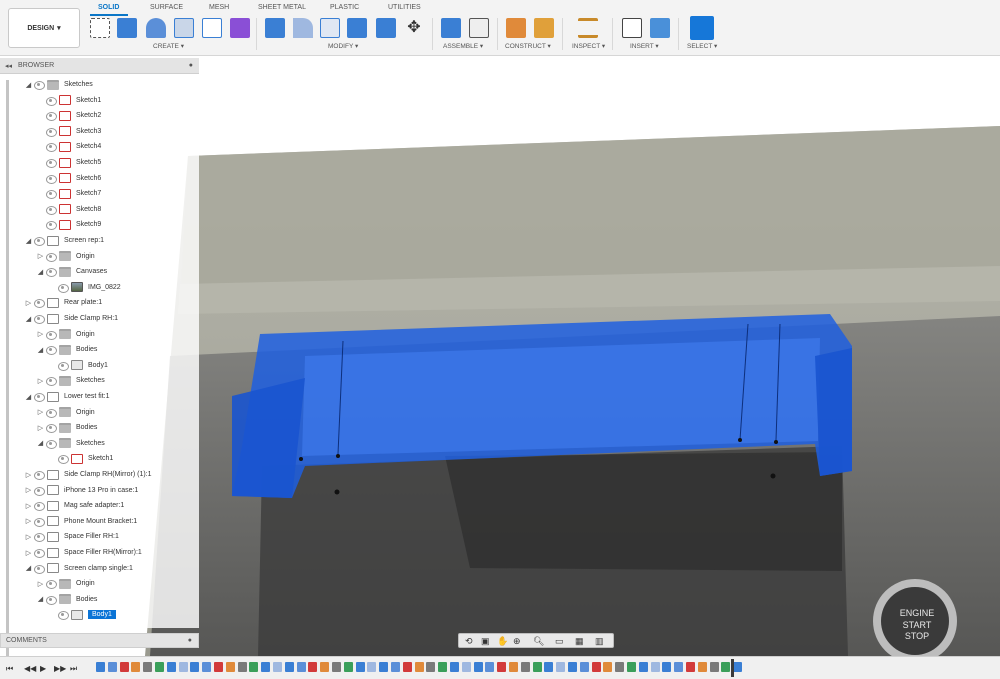 The height and width of the screenshot is (679, 1000). Describe the element at coordinates (80, 458) in the screenshot. I see `tree-row: Sketch1` at that location.